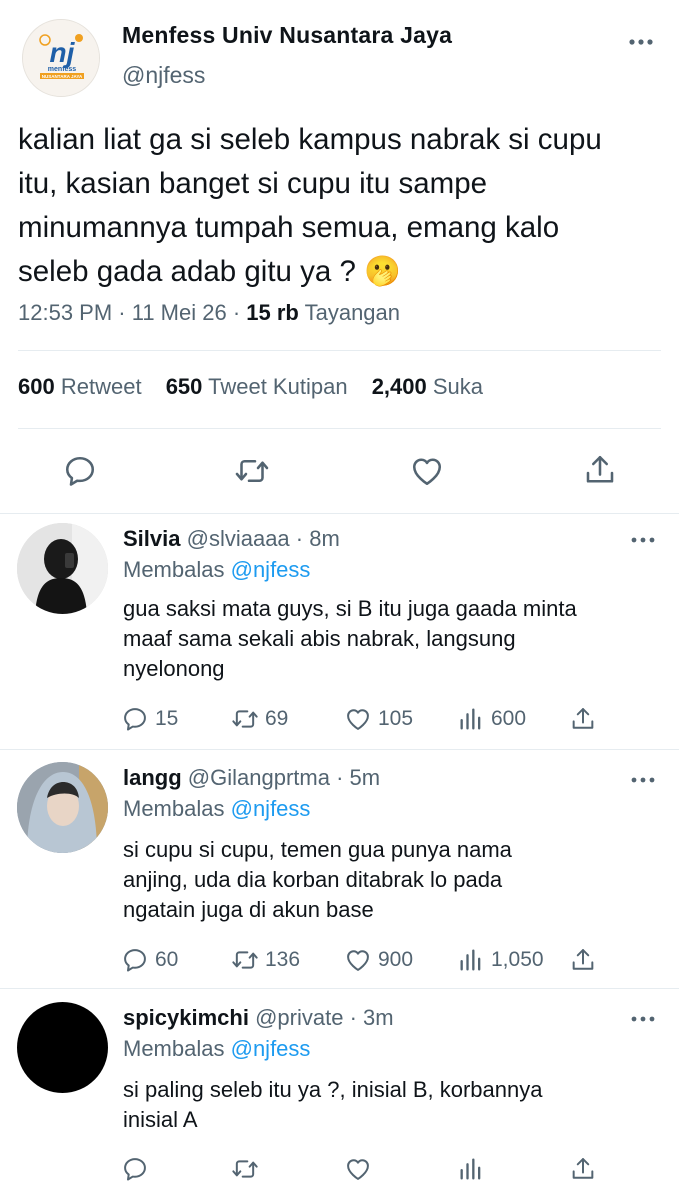  Describe the element at coordinates (63, 52) in the screenshot. I see `logo-letters: nj` at that location.